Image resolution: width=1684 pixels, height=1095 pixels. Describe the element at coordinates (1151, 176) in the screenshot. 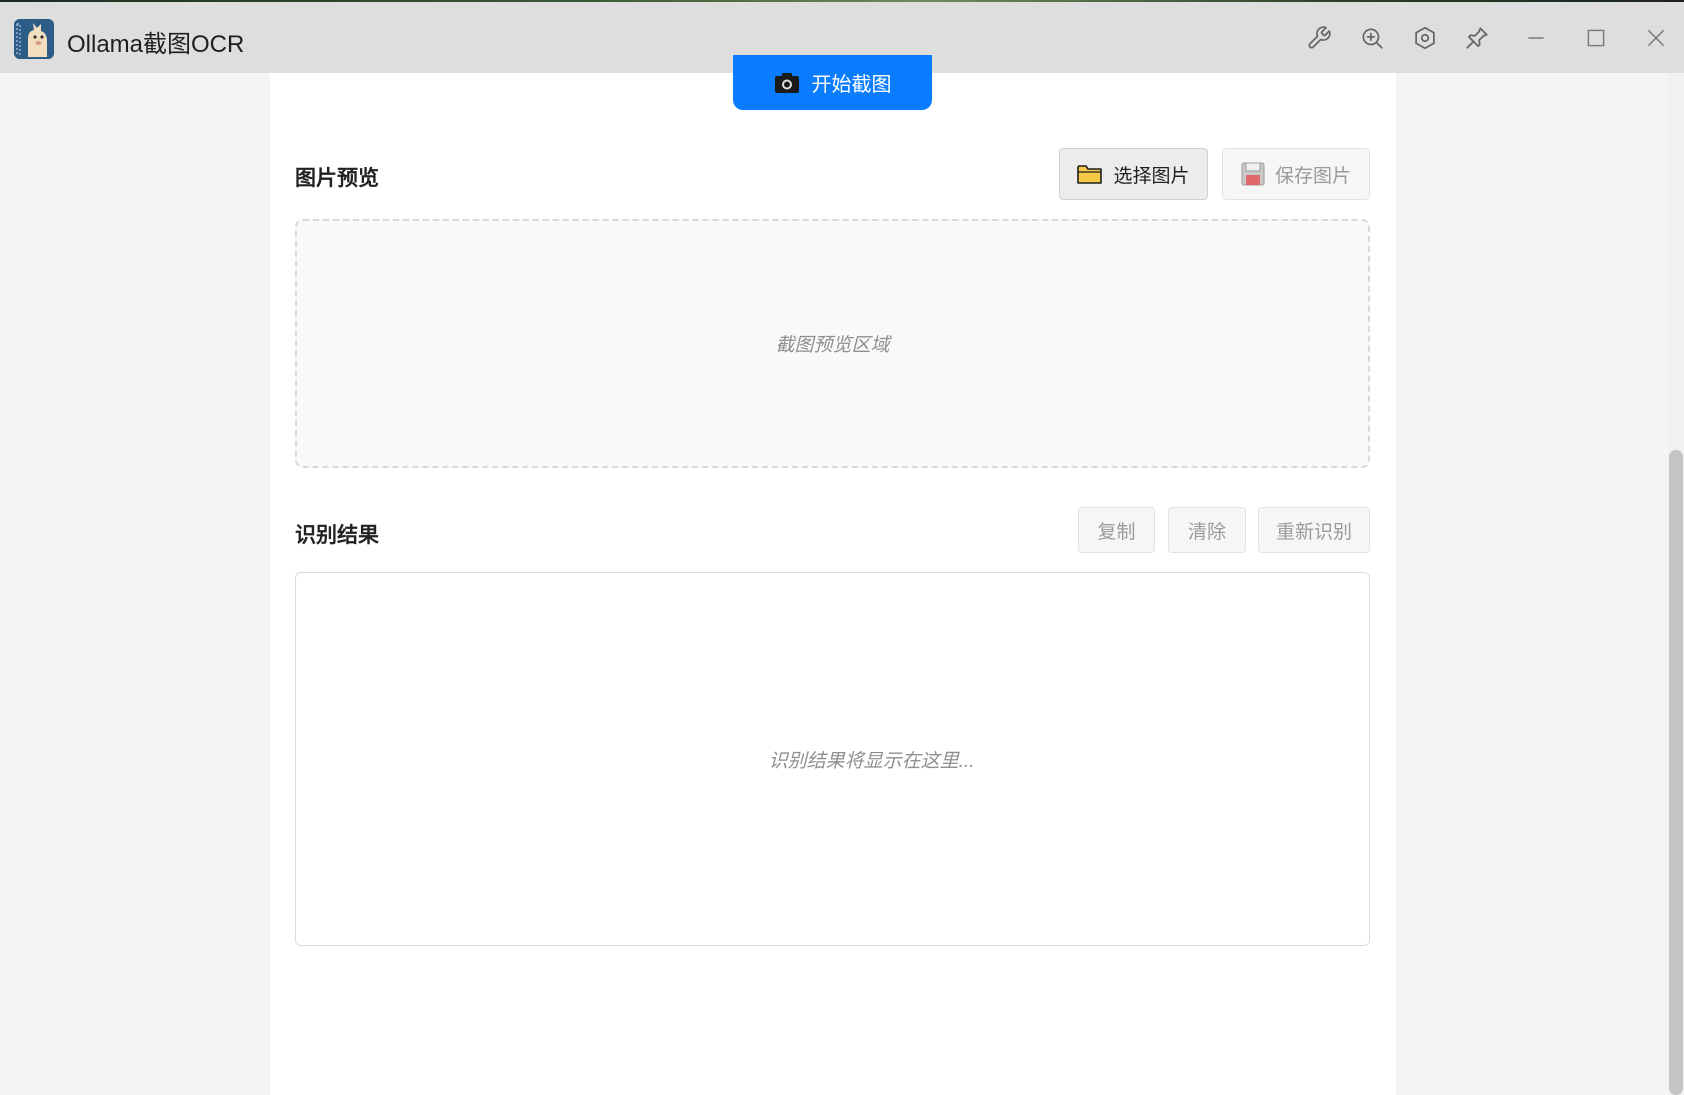

I see `select-image-label: 选择图片` at that location.